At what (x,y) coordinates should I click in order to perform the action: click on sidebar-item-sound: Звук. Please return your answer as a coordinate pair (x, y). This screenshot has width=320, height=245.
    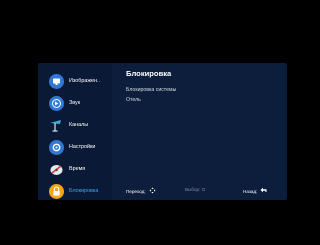
    Looking at the image, I should click on (75, 103).